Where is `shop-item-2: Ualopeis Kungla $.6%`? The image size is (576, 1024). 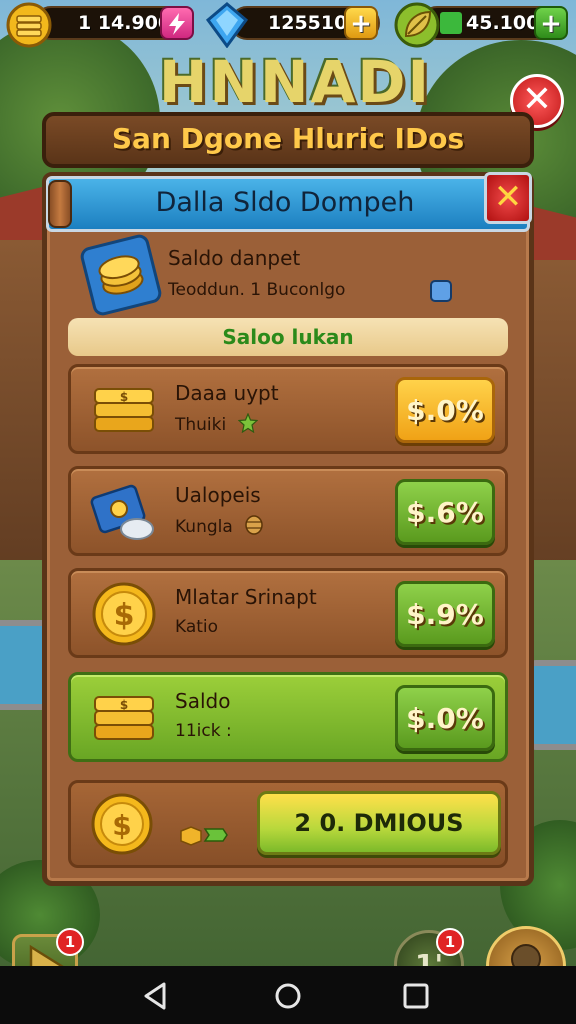
shop-item-2: Ualopeis Kungla $.6% is located at coordinates (288, 511).